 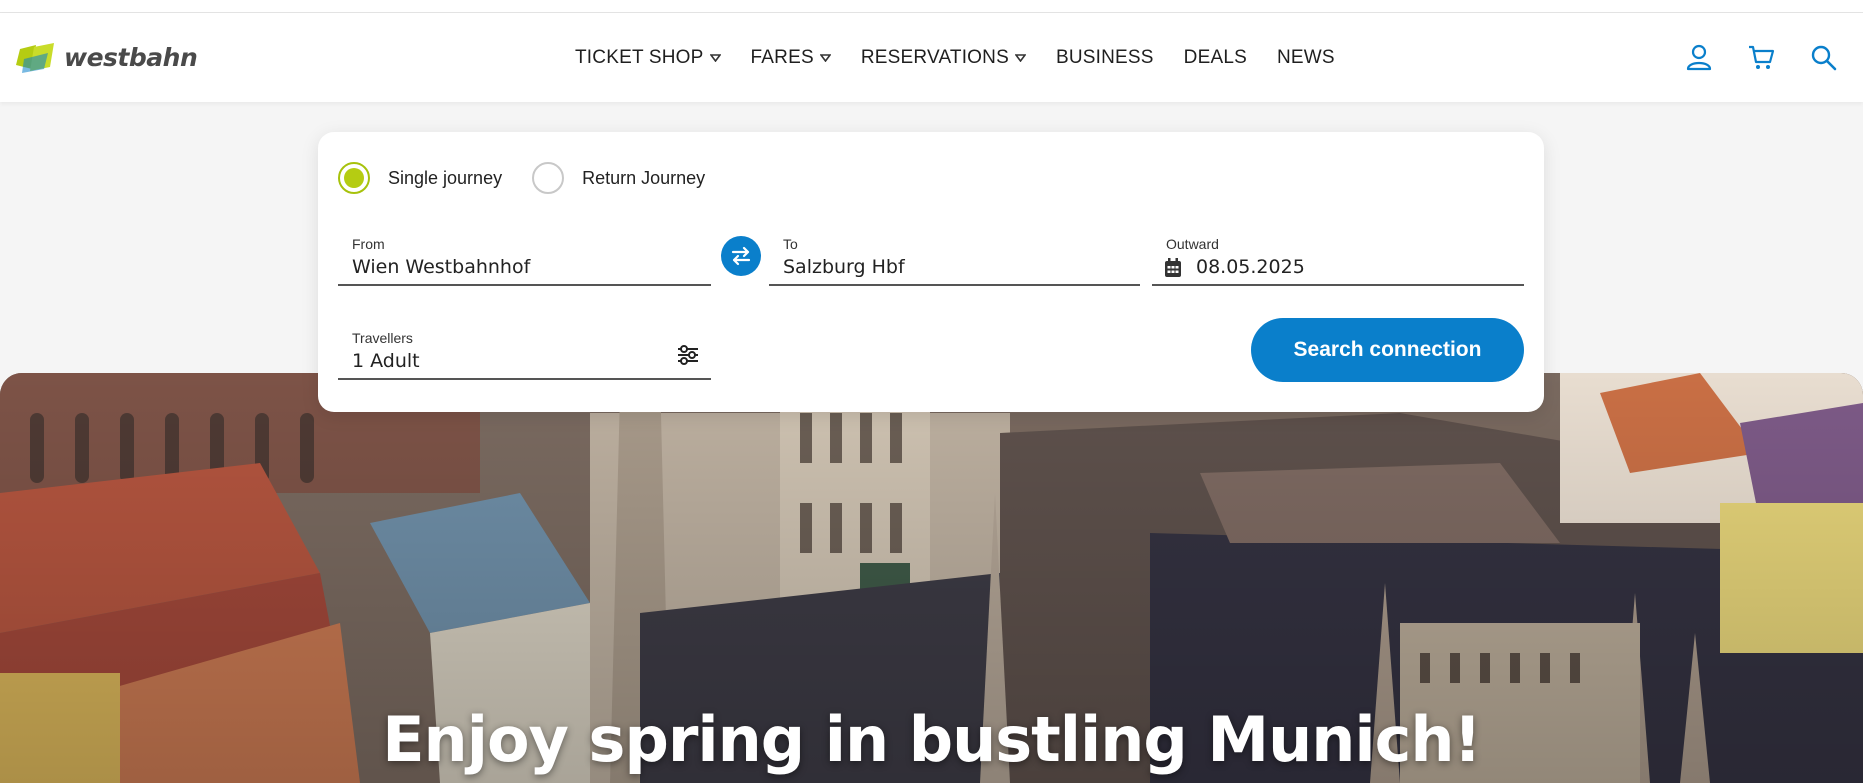 What do you see at coordinates (1823, 57) in the screenshot?
I see `search-icon` at bounding box center [1823, 57].